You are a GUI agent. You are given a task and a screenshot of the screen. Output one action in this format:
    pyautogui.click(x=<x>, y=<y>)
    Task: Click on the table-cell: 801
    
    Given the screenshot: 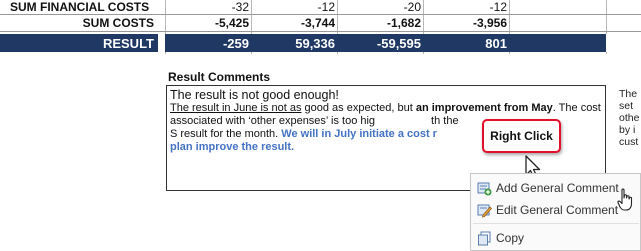 What is the action you would take?
    pyautogui.click(x=466, y=43)
    